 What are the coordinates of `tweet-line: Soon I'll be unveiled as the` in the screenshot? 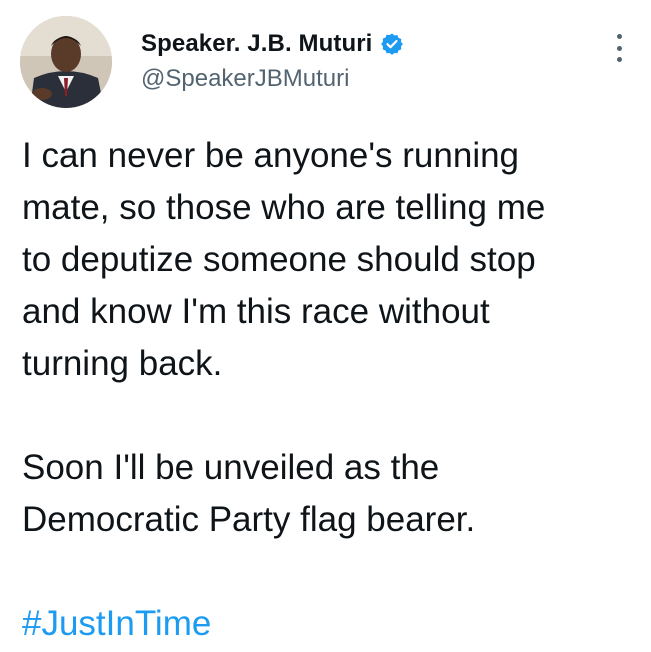 It's located at (231, 467).